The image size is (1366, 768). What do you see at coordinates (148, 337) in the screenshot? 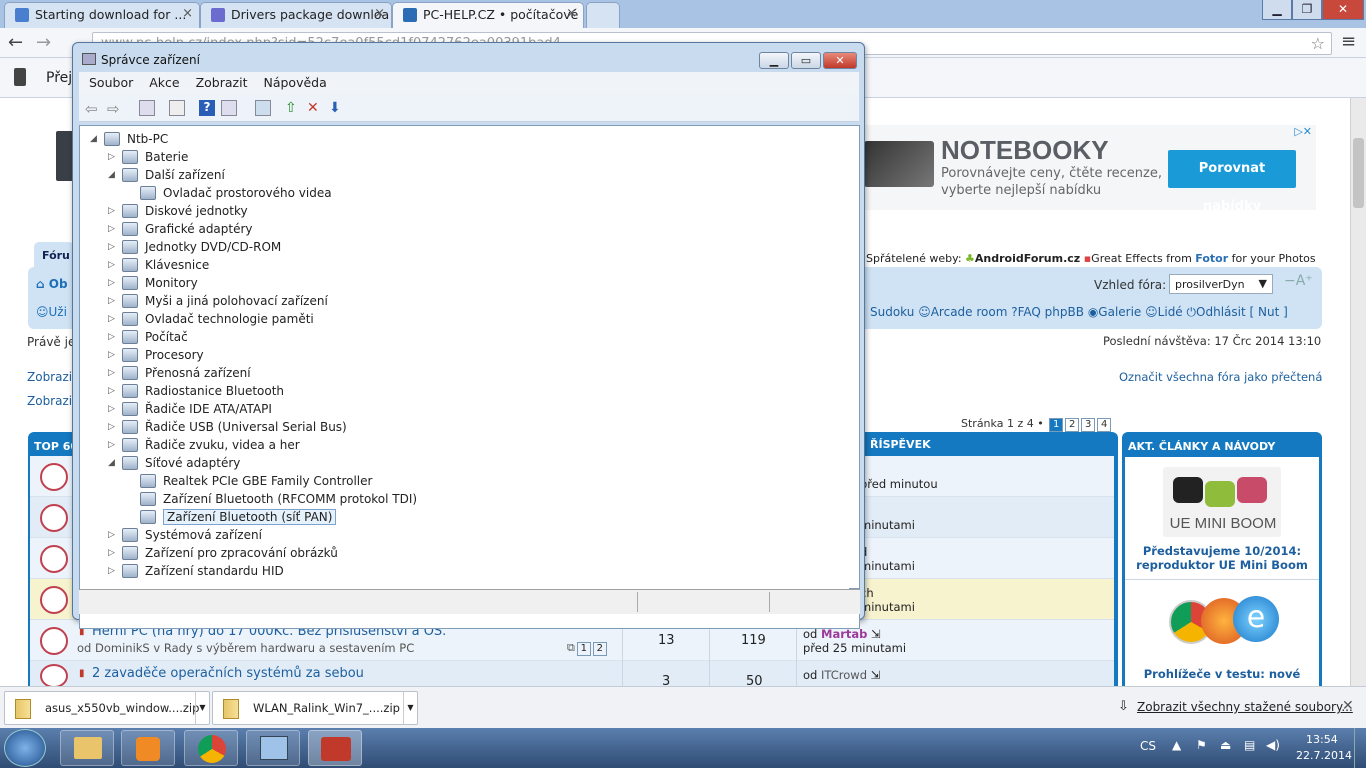
I see `tree-node: ▷ Počítač` at bounding box center [148, 337].